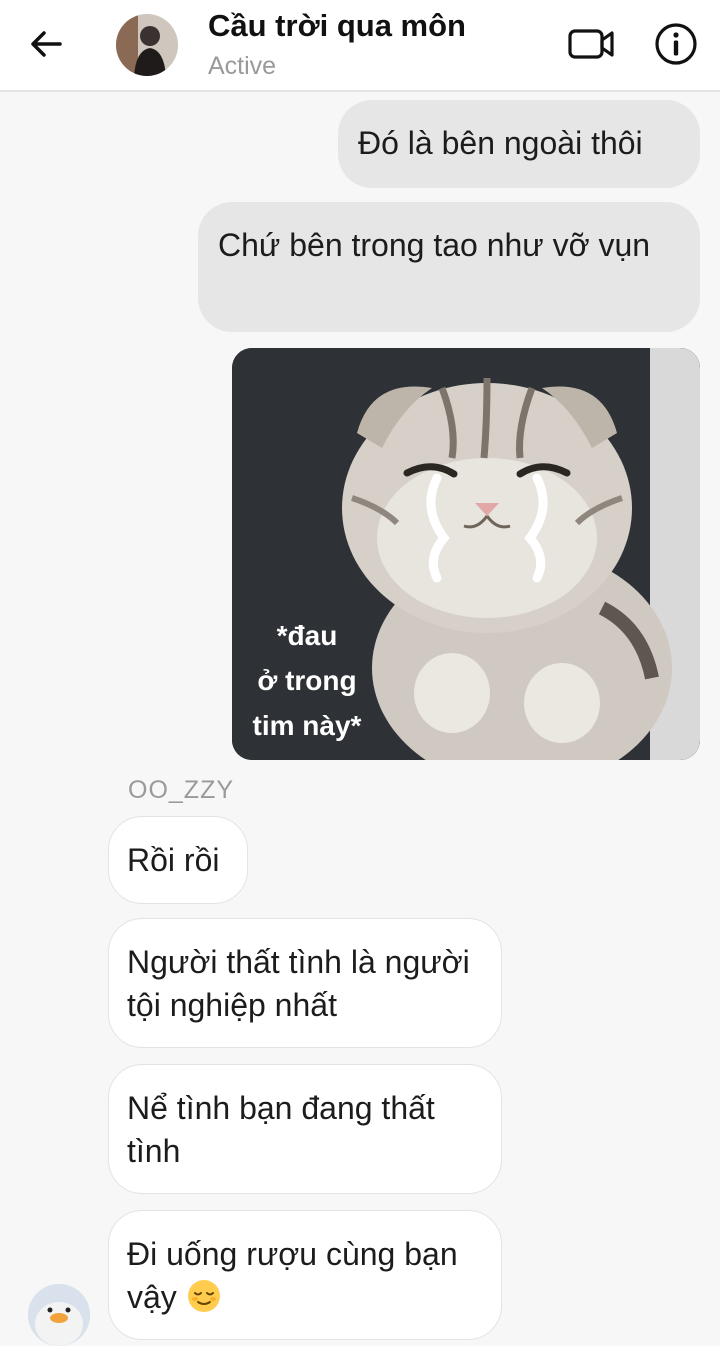 This screenshot has width=720, height=1346. I want to click on message-bubble-outgoing: Đó là bên ngoài thôi, so click(519, 144).